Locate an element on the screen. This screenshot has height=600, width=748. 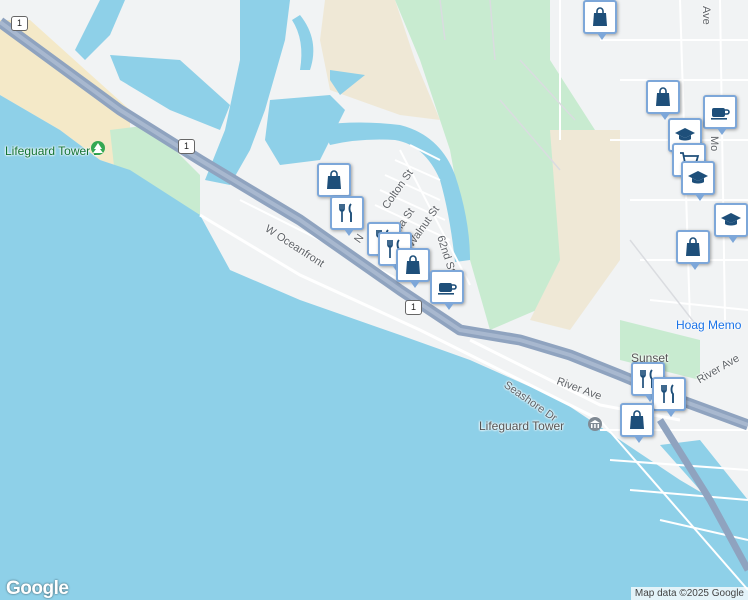
landmark-icon is located at coordinates (595, 424).